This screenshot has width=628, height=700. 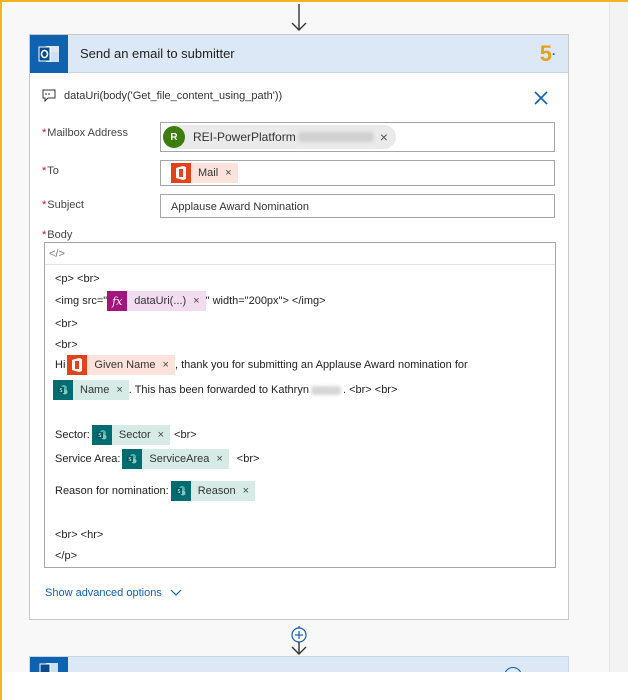 I want to click on body-text: Sector:, so click(x=72, y=435).